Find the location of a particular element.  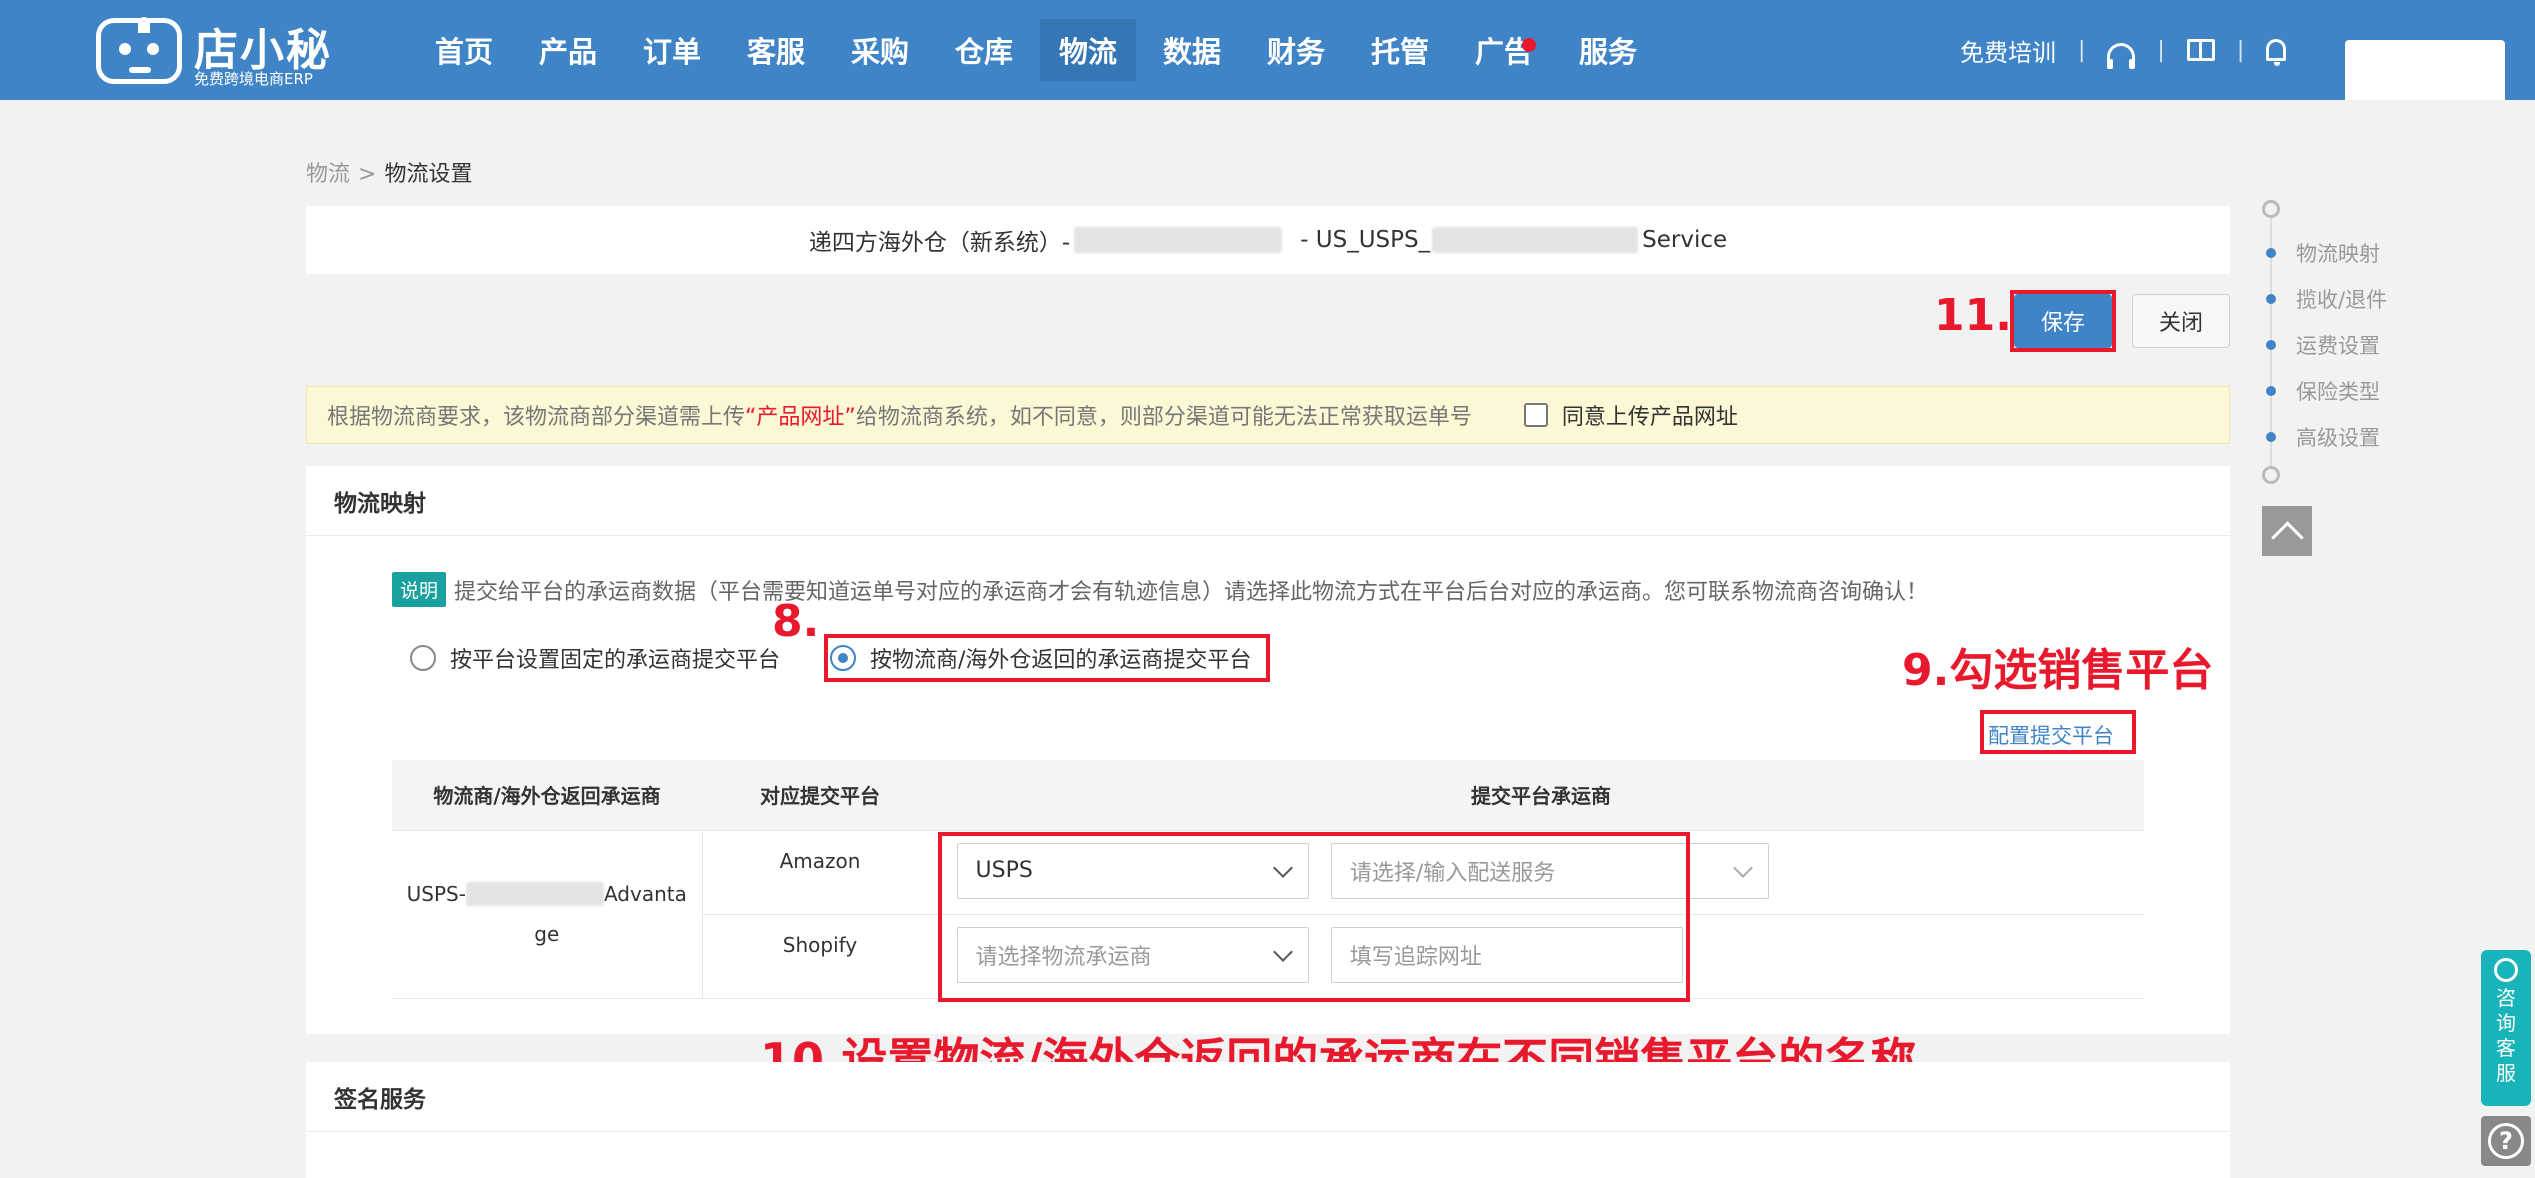

platform-carrier-cell: USPS 请选择/输入配送服务 is located at coordinates (1540, 872).